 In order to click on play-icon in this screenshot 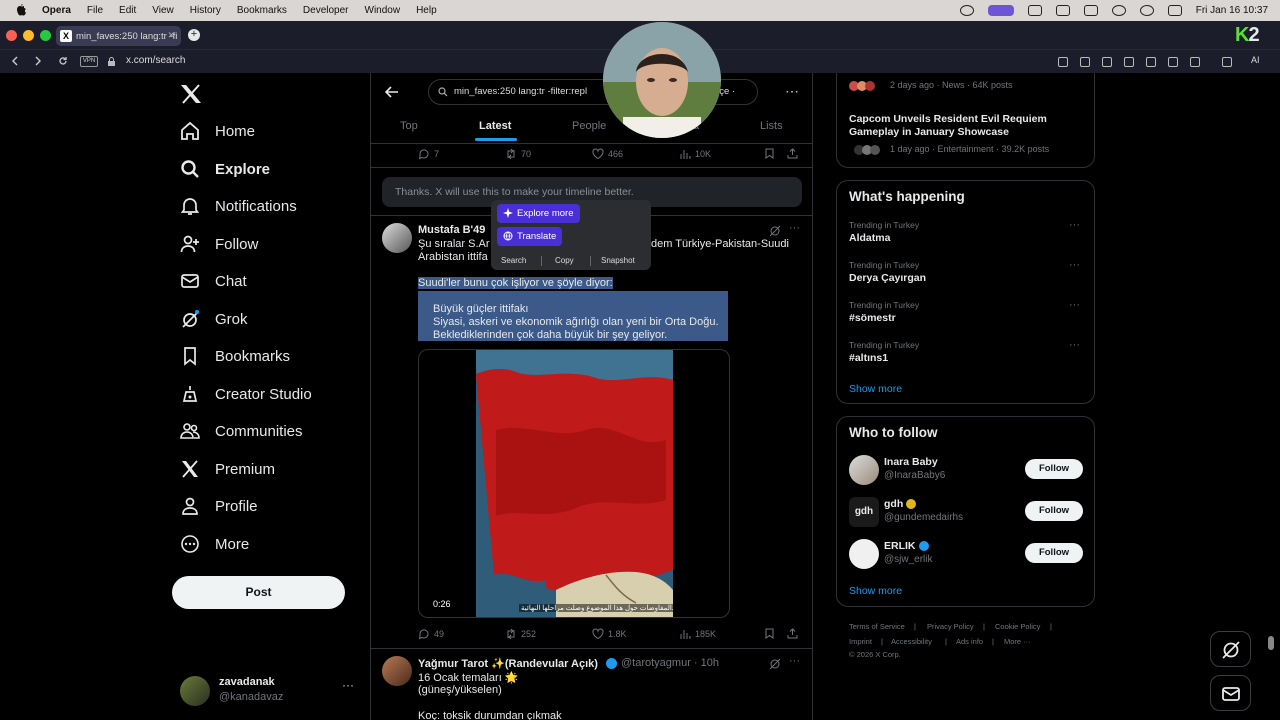, I will do `click(1146, 10)`.